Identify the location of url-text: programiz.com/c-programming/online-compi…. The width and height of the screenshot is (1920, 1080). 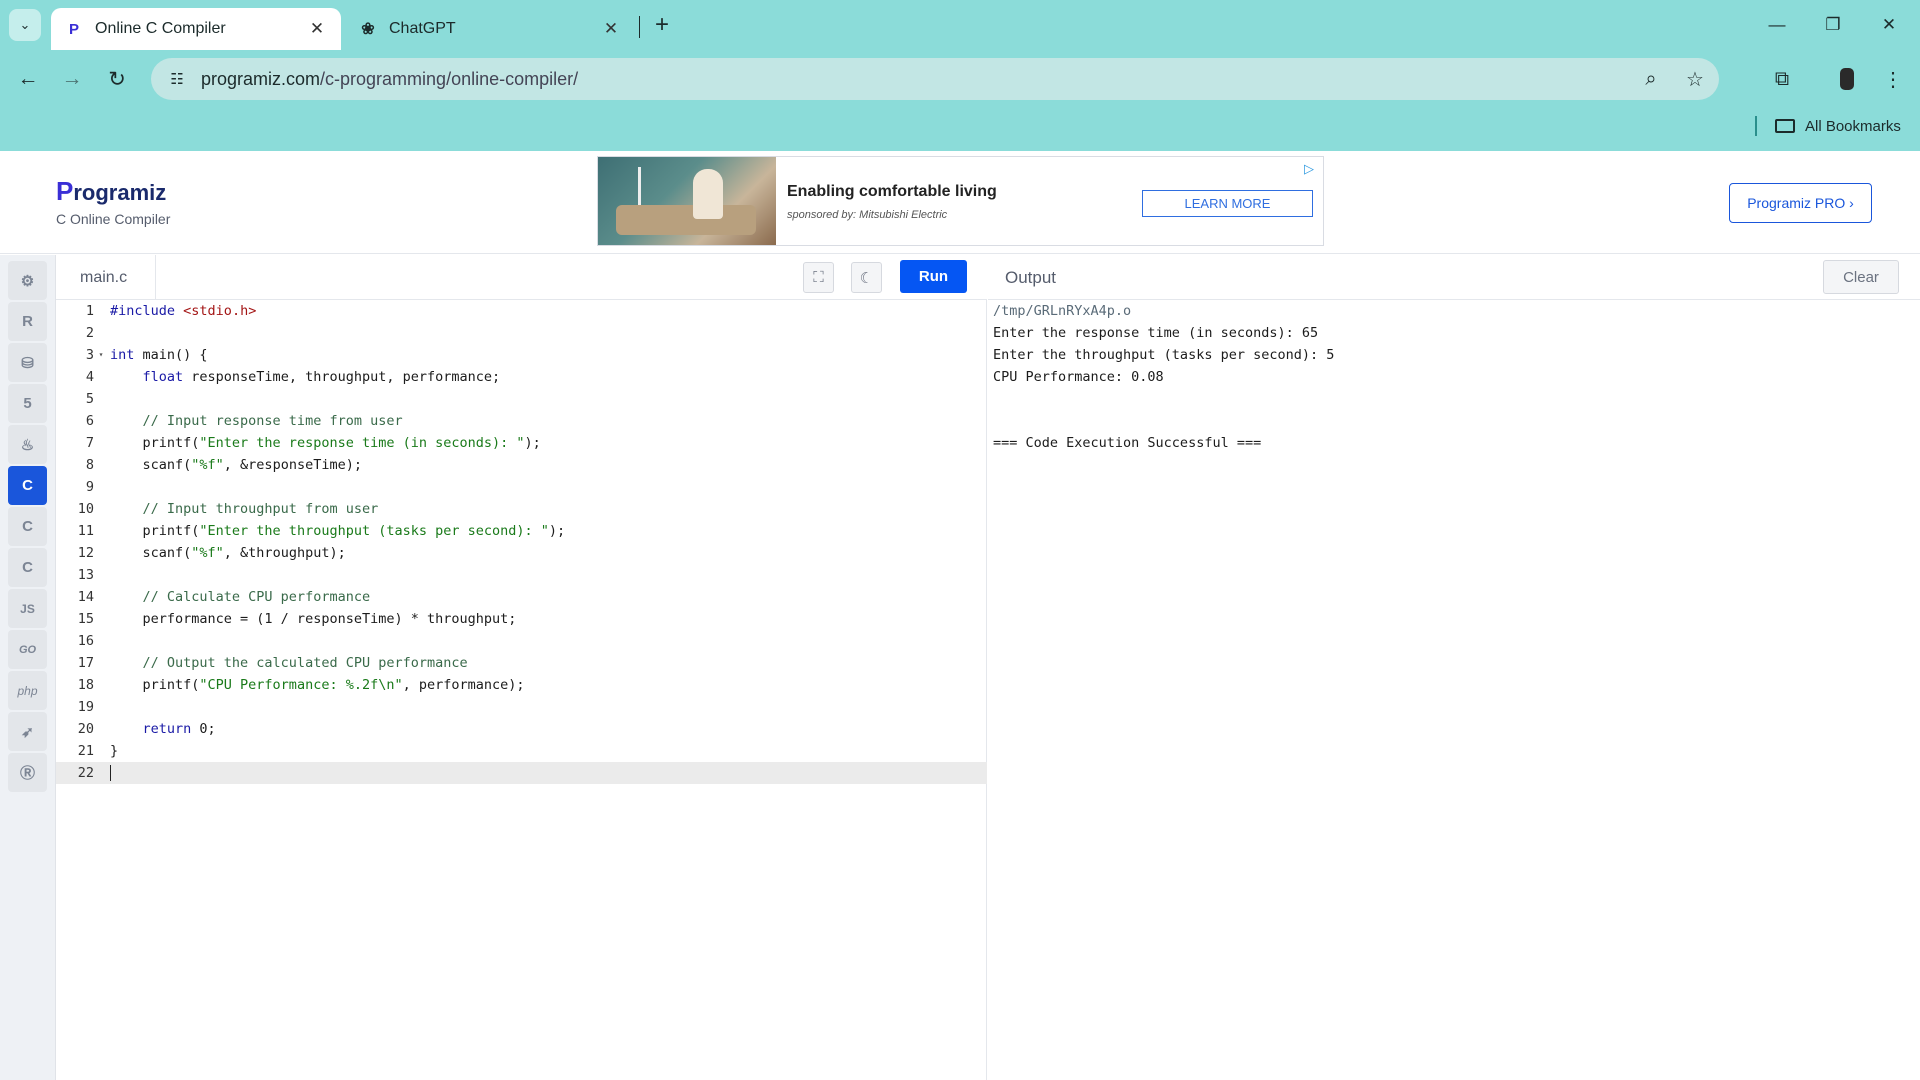
(916, 79).